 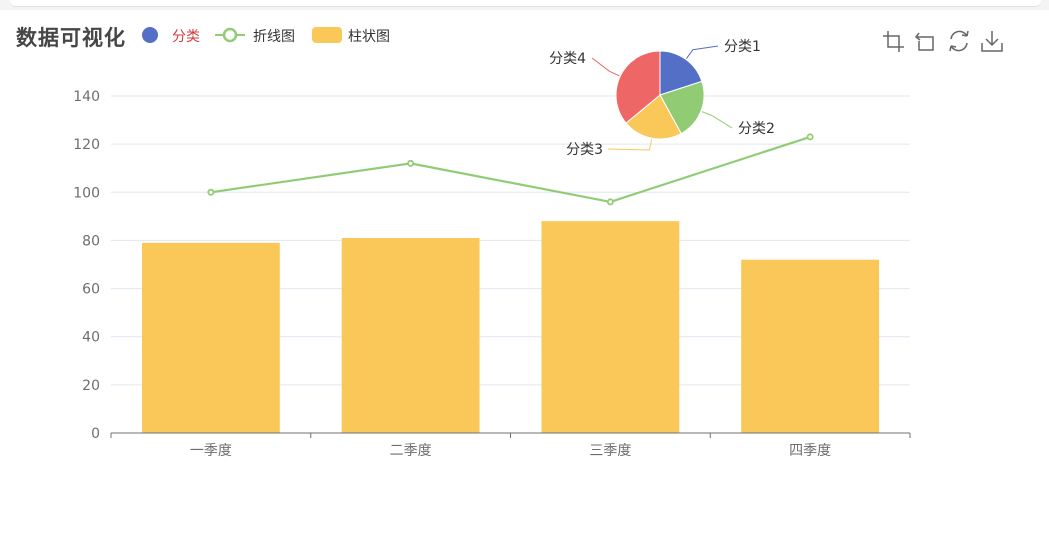 What do you see at coordinates (91, 386) in the screenshot?
I see `y-tick-label: 20` at bounding box center [91, 386].